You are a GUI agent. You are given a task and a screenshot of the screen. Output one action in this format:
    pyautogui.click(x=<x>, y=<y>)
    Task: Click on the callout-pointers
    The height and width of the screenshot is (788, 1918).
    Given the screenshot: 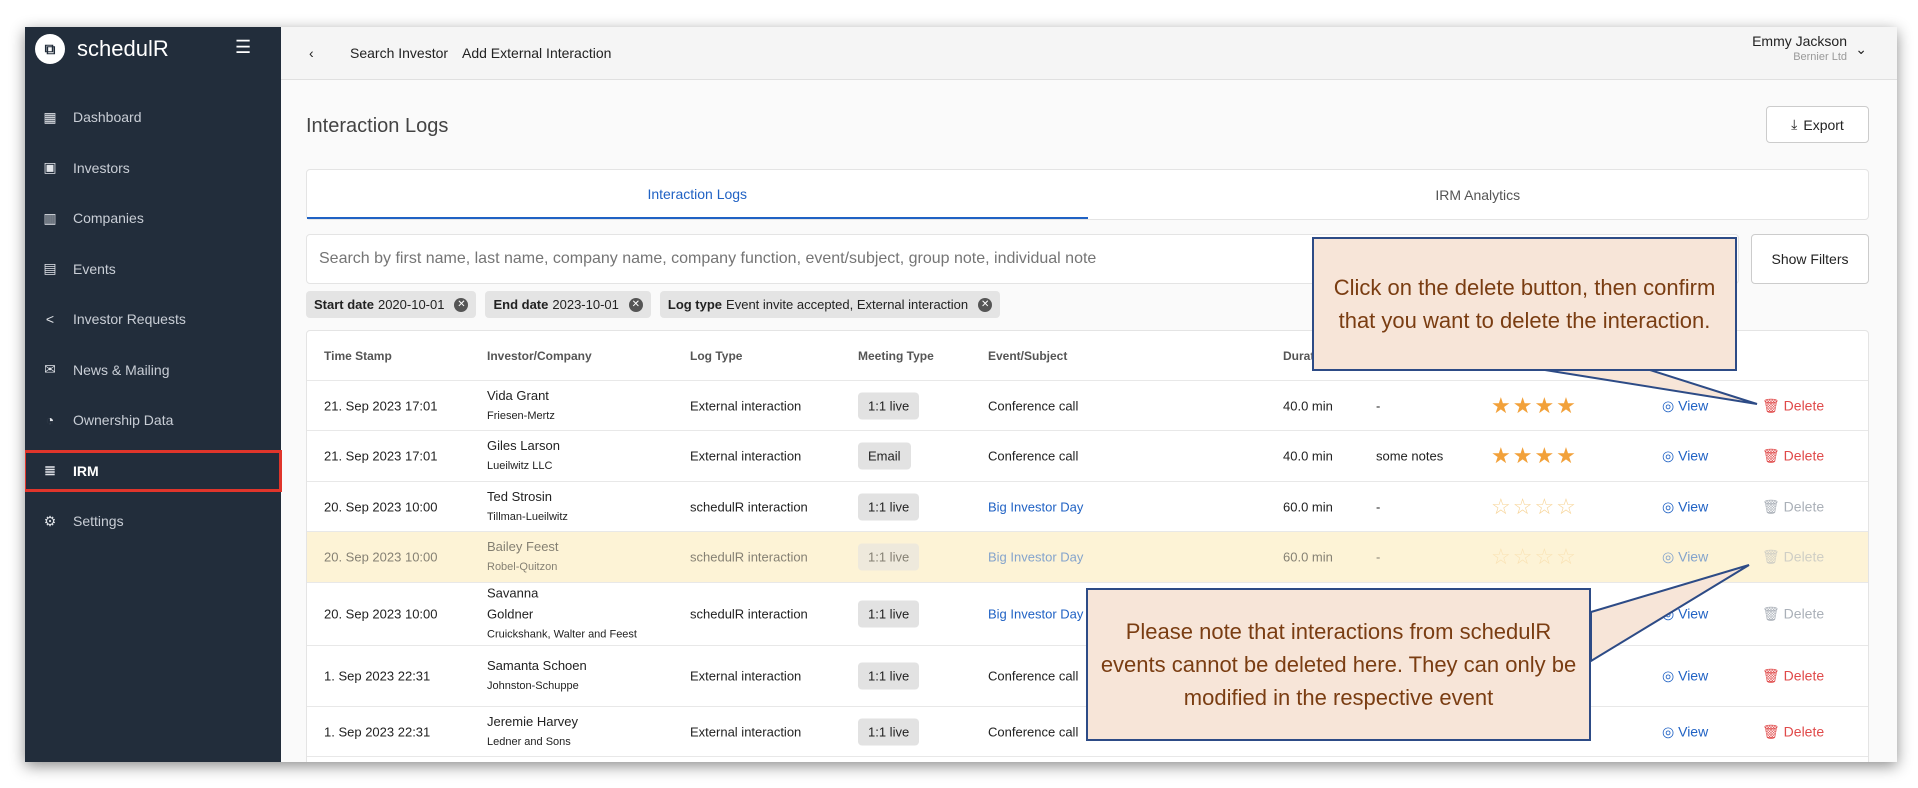 What is the action you would take?
    pyautogui.click(x=1651, y=516)
    